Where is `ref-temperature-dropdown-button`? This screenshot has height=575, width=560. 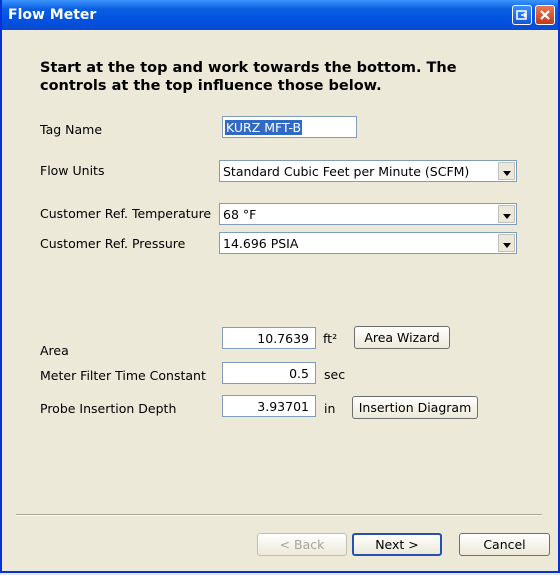
ref-temperature-dropdown-button is located at coordinates (506, 214).